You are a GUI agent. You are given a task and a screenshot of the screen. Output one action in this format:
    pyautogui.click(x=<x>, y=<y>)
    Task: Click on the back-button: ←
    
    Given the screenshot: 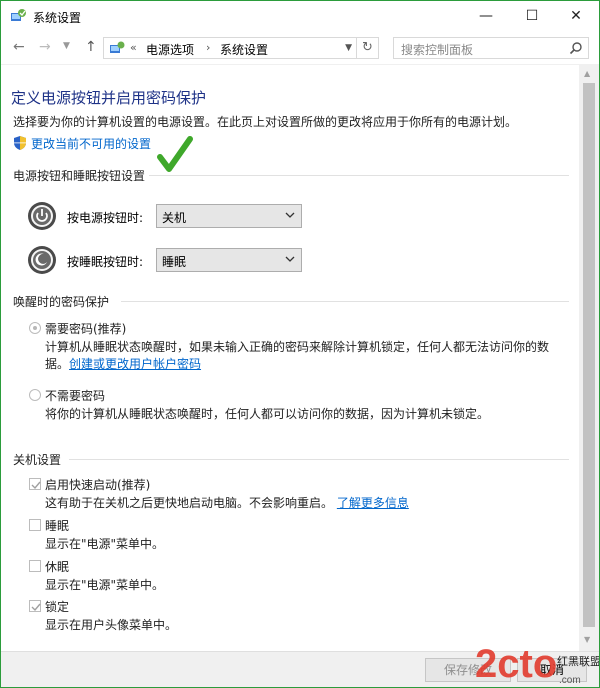 What is the action you would take?
    pyautogui.click(x=19, y=47)
    